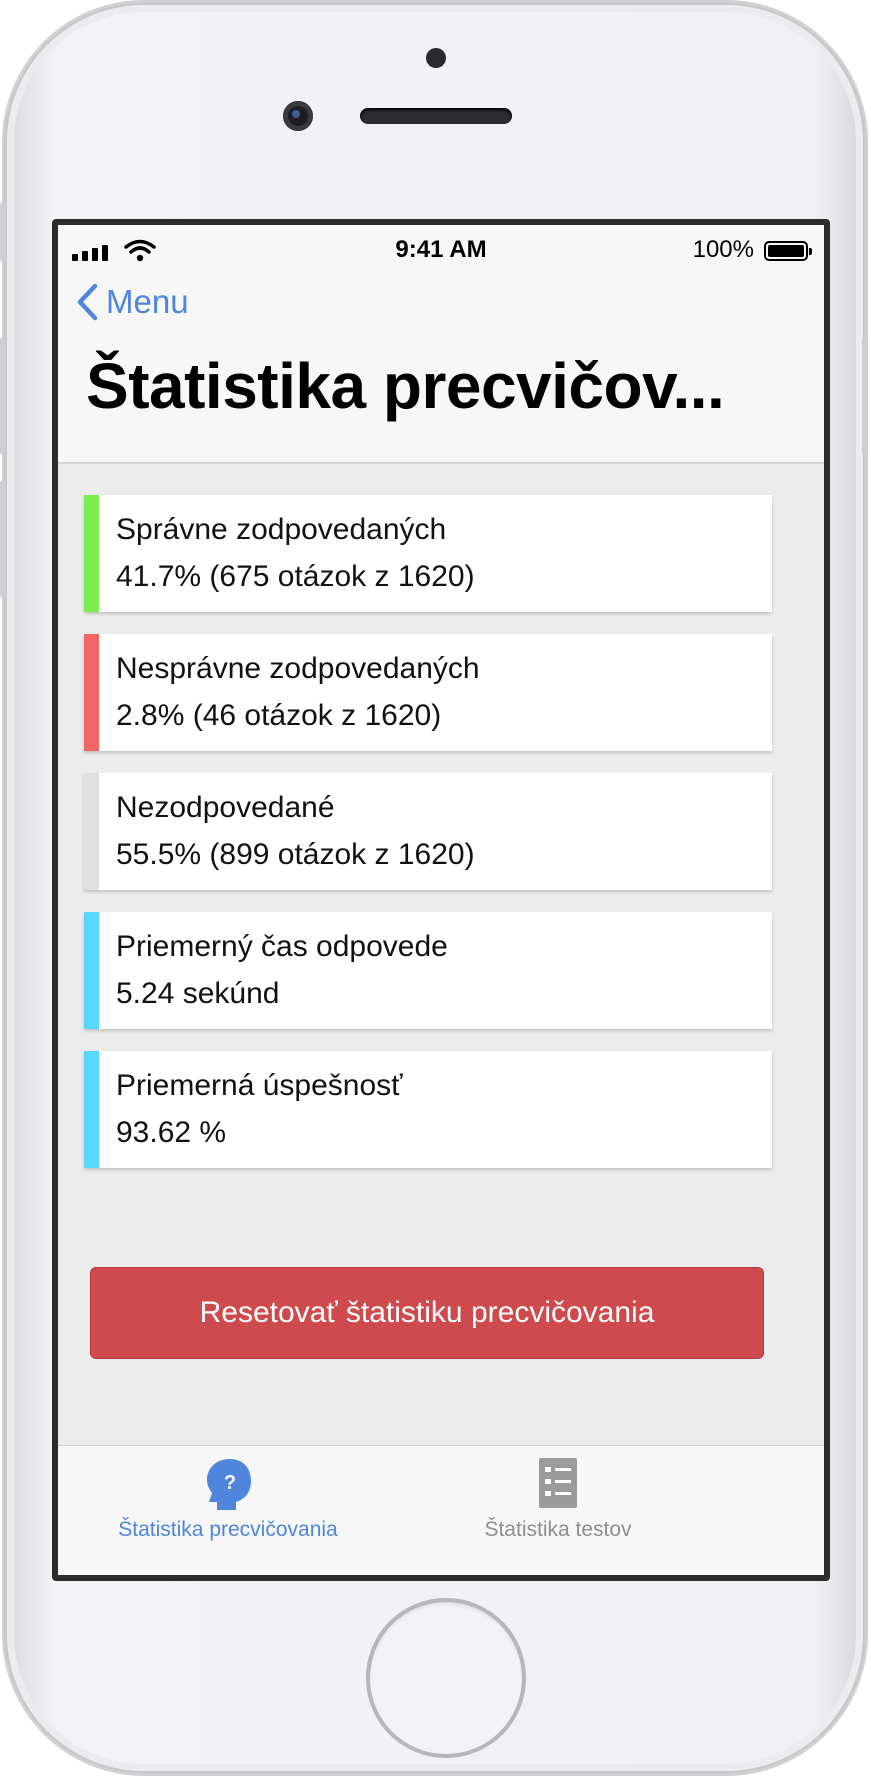 Image resolution: width=871 pixels, height=1776 pixels. Describe the element at coordinates (298, 116) in the screenshot. I see `front-camera` at that location.